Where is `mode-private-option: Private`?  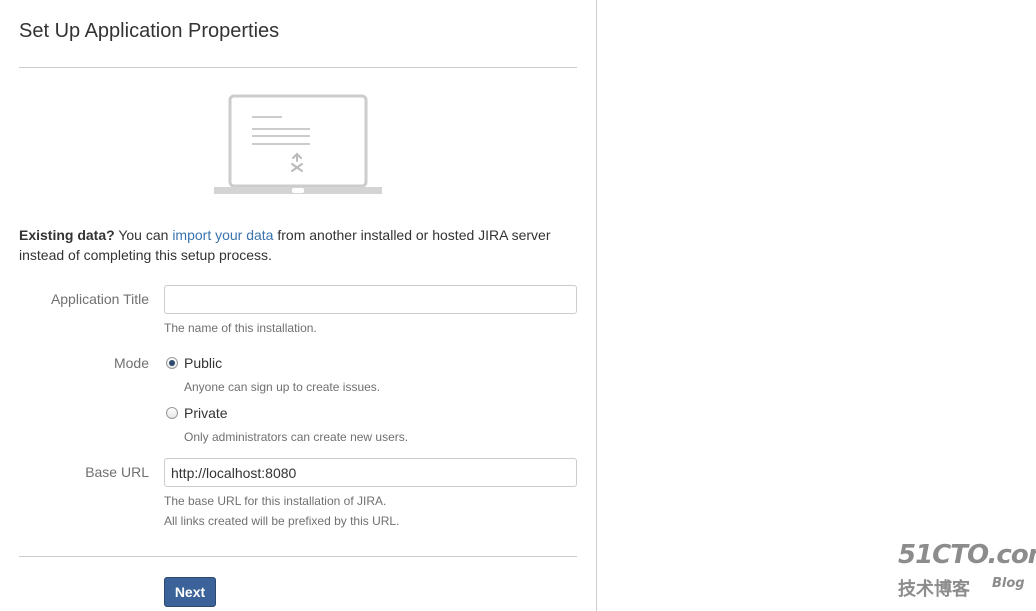 mode-private-option: Private is located at coordinates (197, 413).